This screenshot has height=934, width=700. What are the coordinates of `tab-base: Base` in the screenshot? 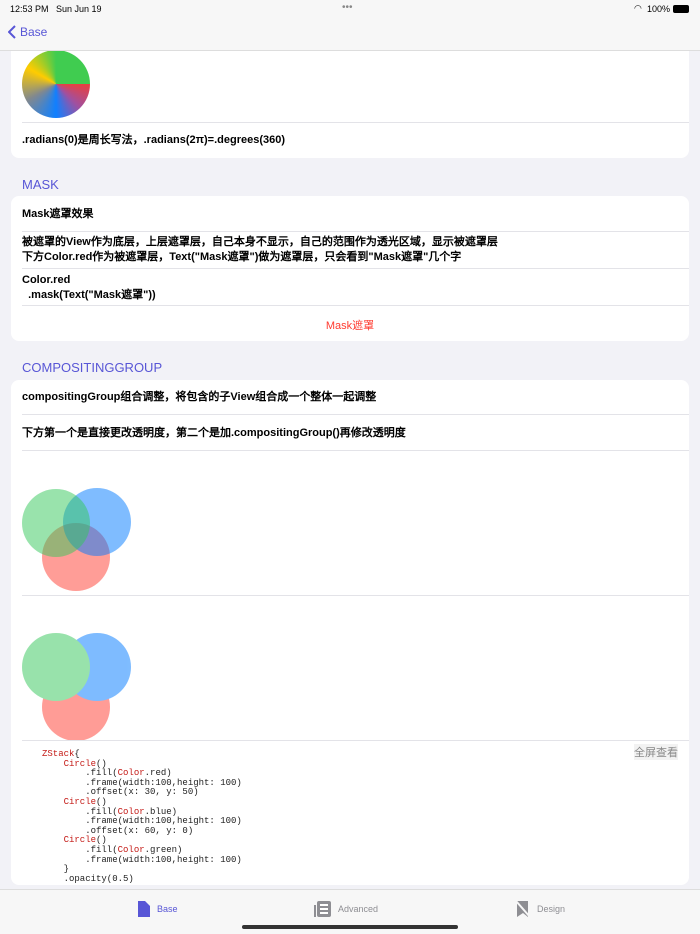 It's located at (157, 909).